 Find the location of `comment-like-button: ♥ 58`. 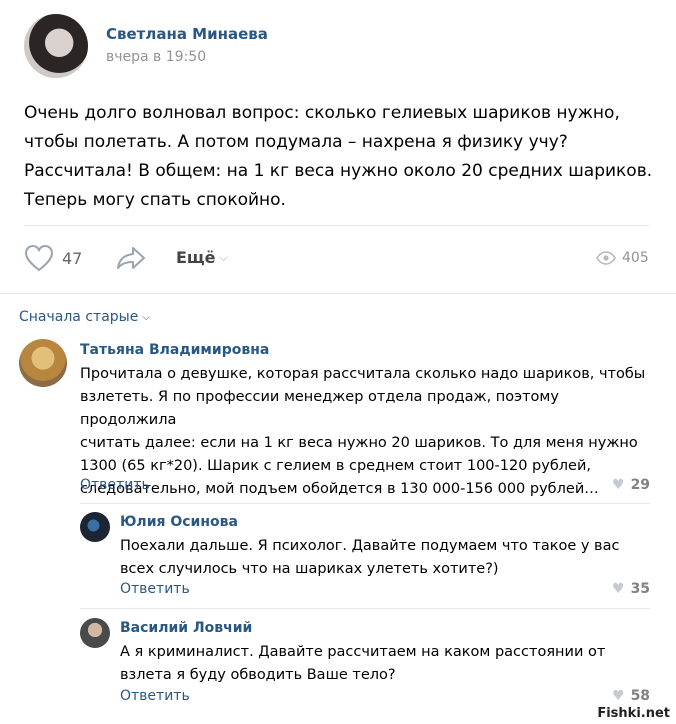

comment-like-button: ♥ 58 is located at coordinates (631, 696).